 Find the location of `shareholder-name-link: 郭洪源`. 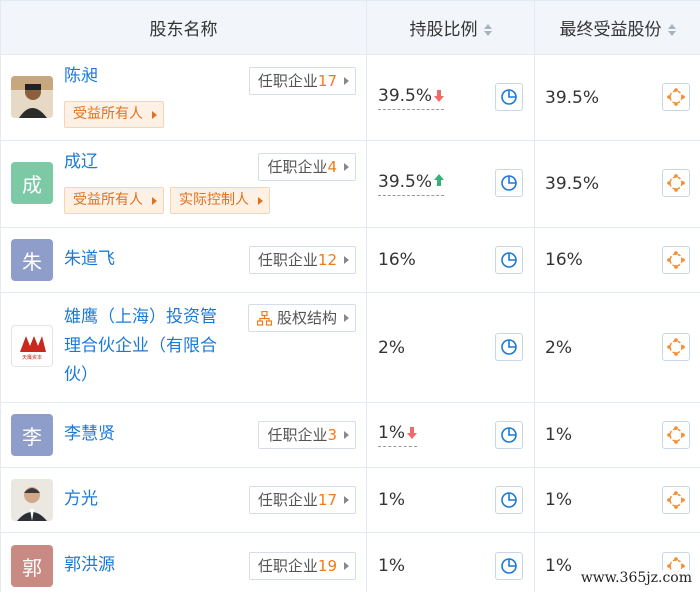

shareholder-name-link: 郭洪源 is located at coordinates (89, 565).